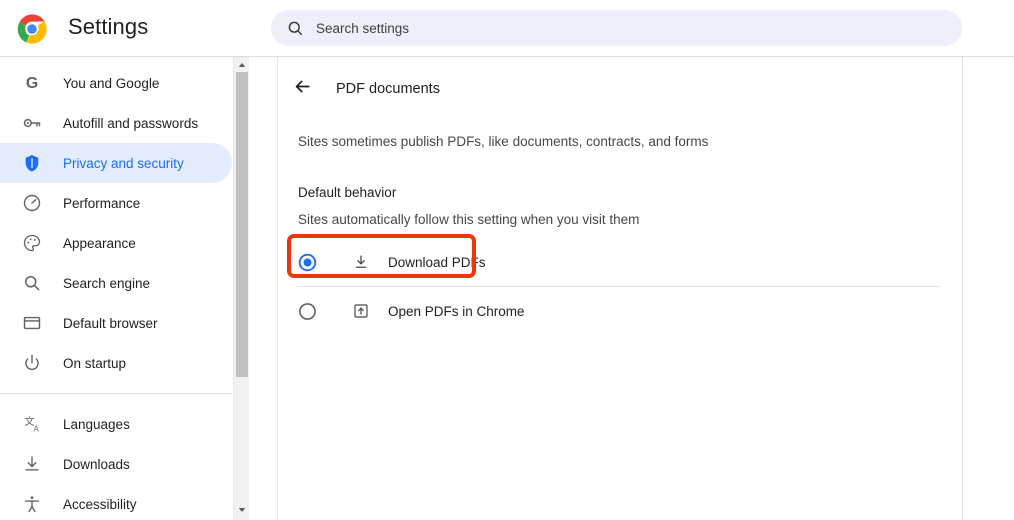  I want to click on triangle-down-icon, so click(242, 510).